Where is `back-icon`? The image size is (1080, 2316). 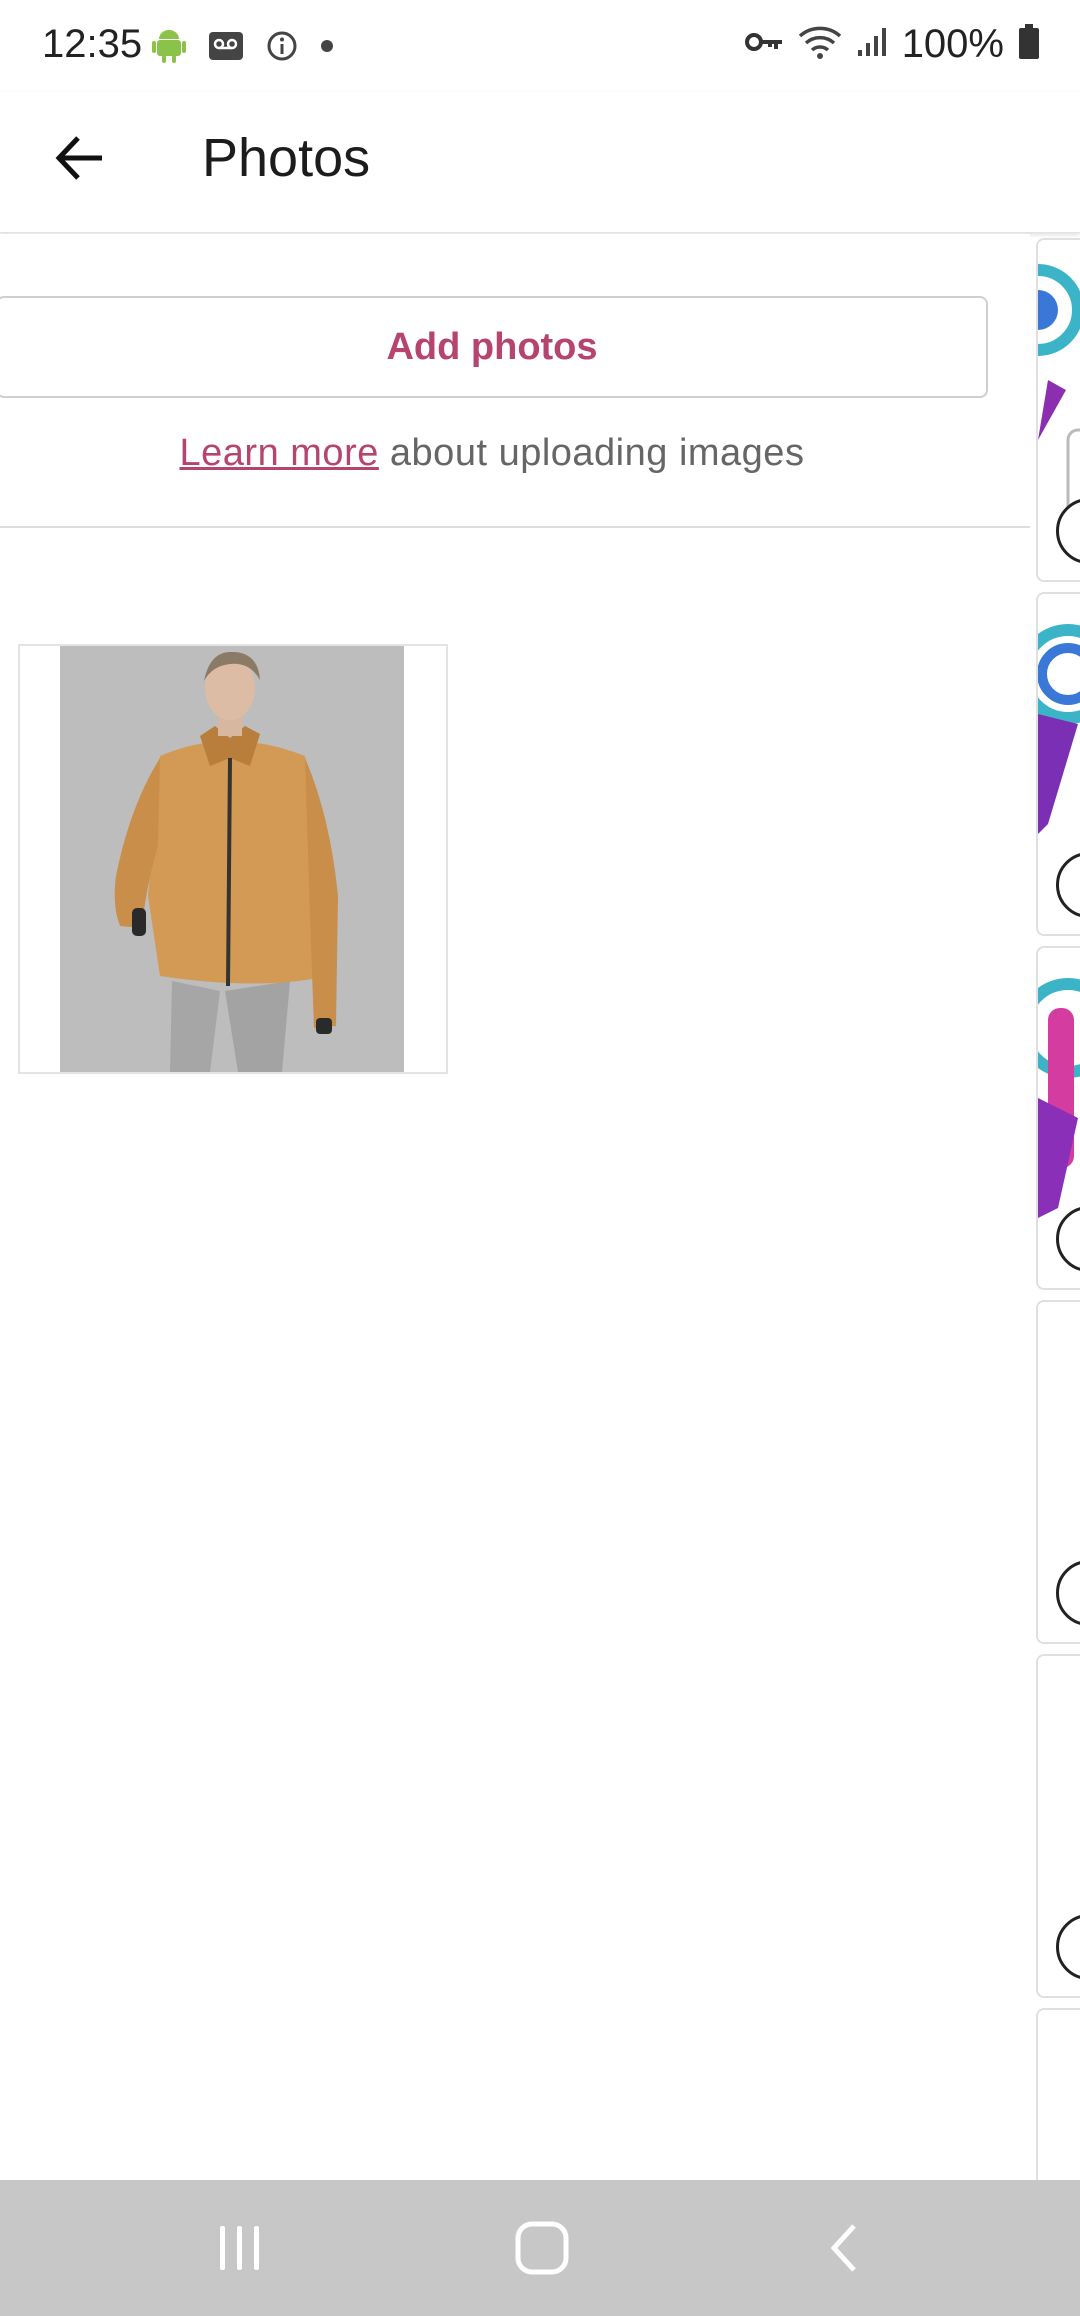
back-icon is located at coordinates (843, 2248).